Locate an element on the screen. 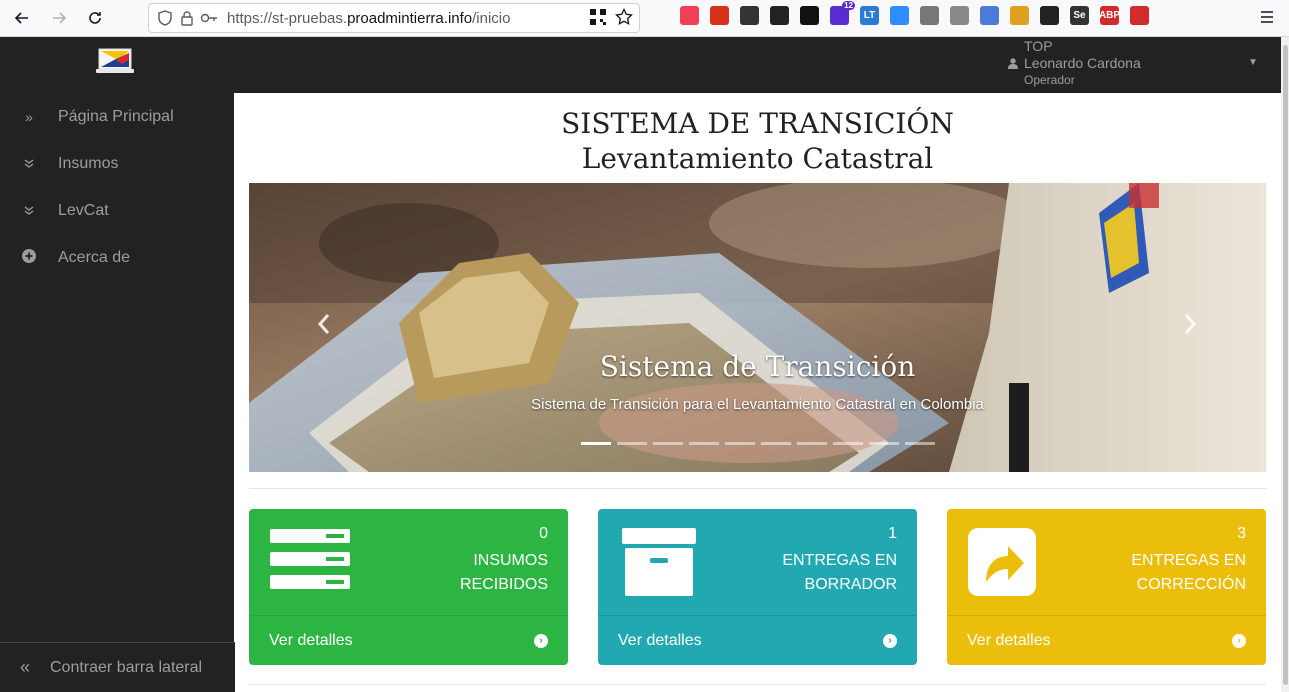 The width and height of the screenshot is (1289, 692). selenium-icon: Se is located at coordinates (1079, 15).